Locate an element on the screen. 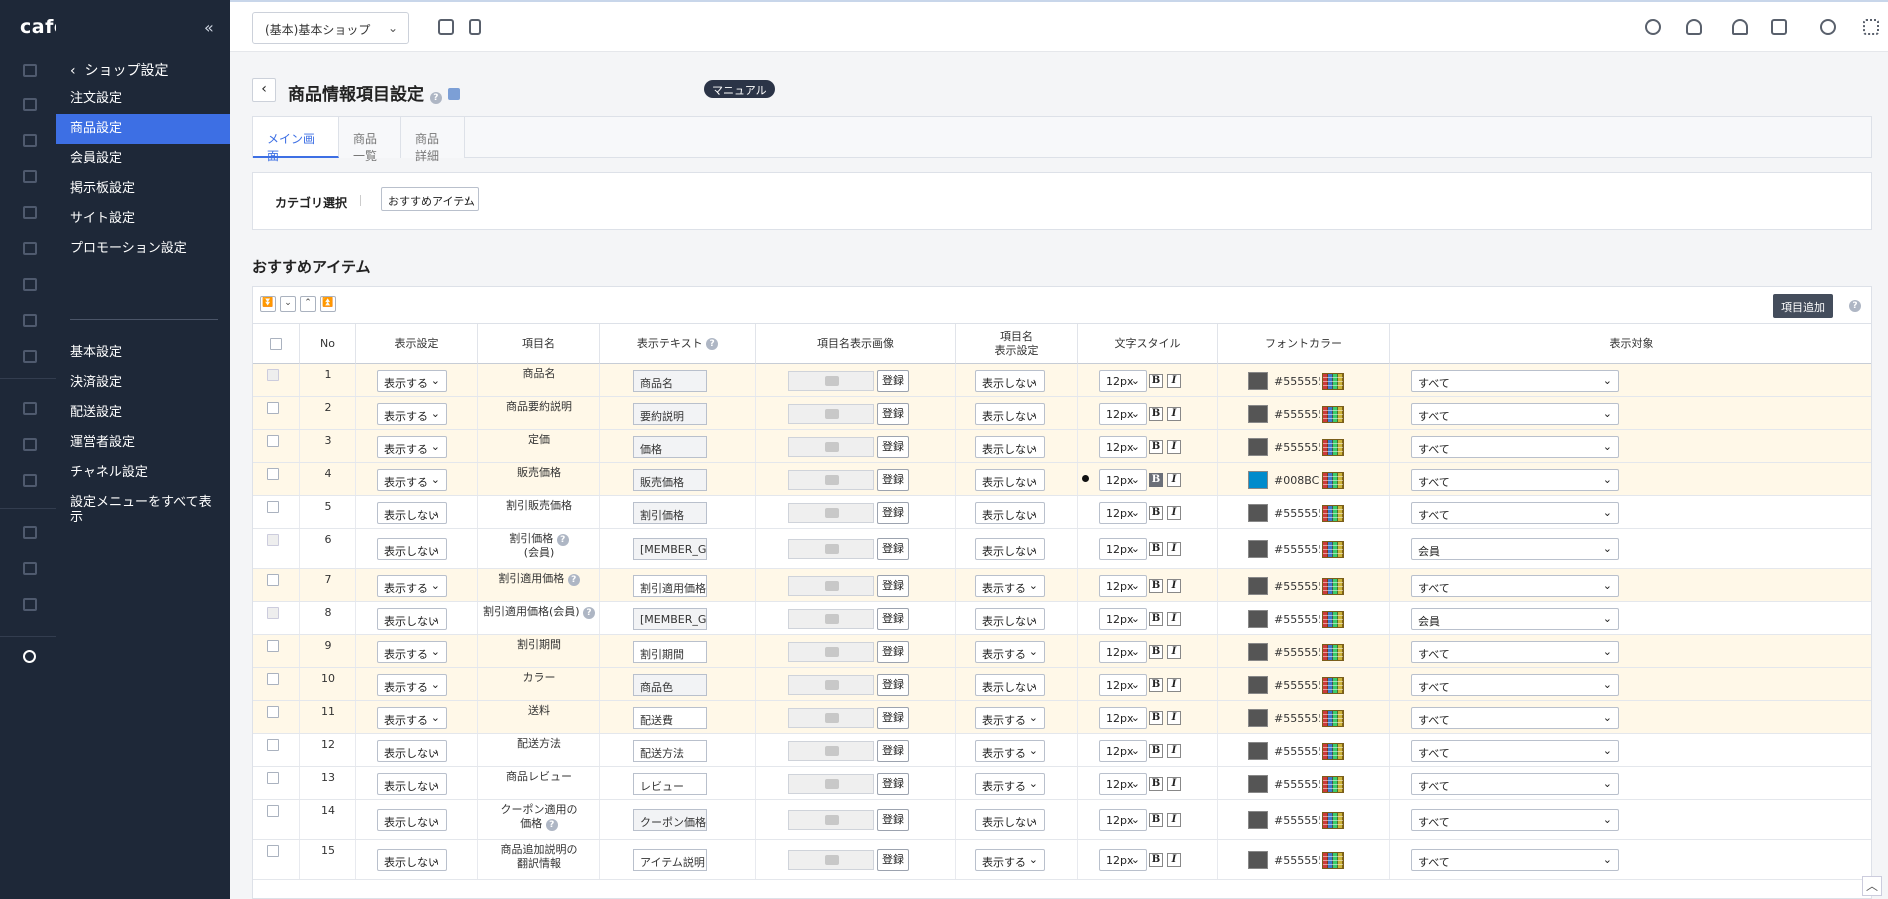 The height and width of the screenshot is (899, 1888). display-text-input: アイテム説明 is located at coordinates (670, 860).